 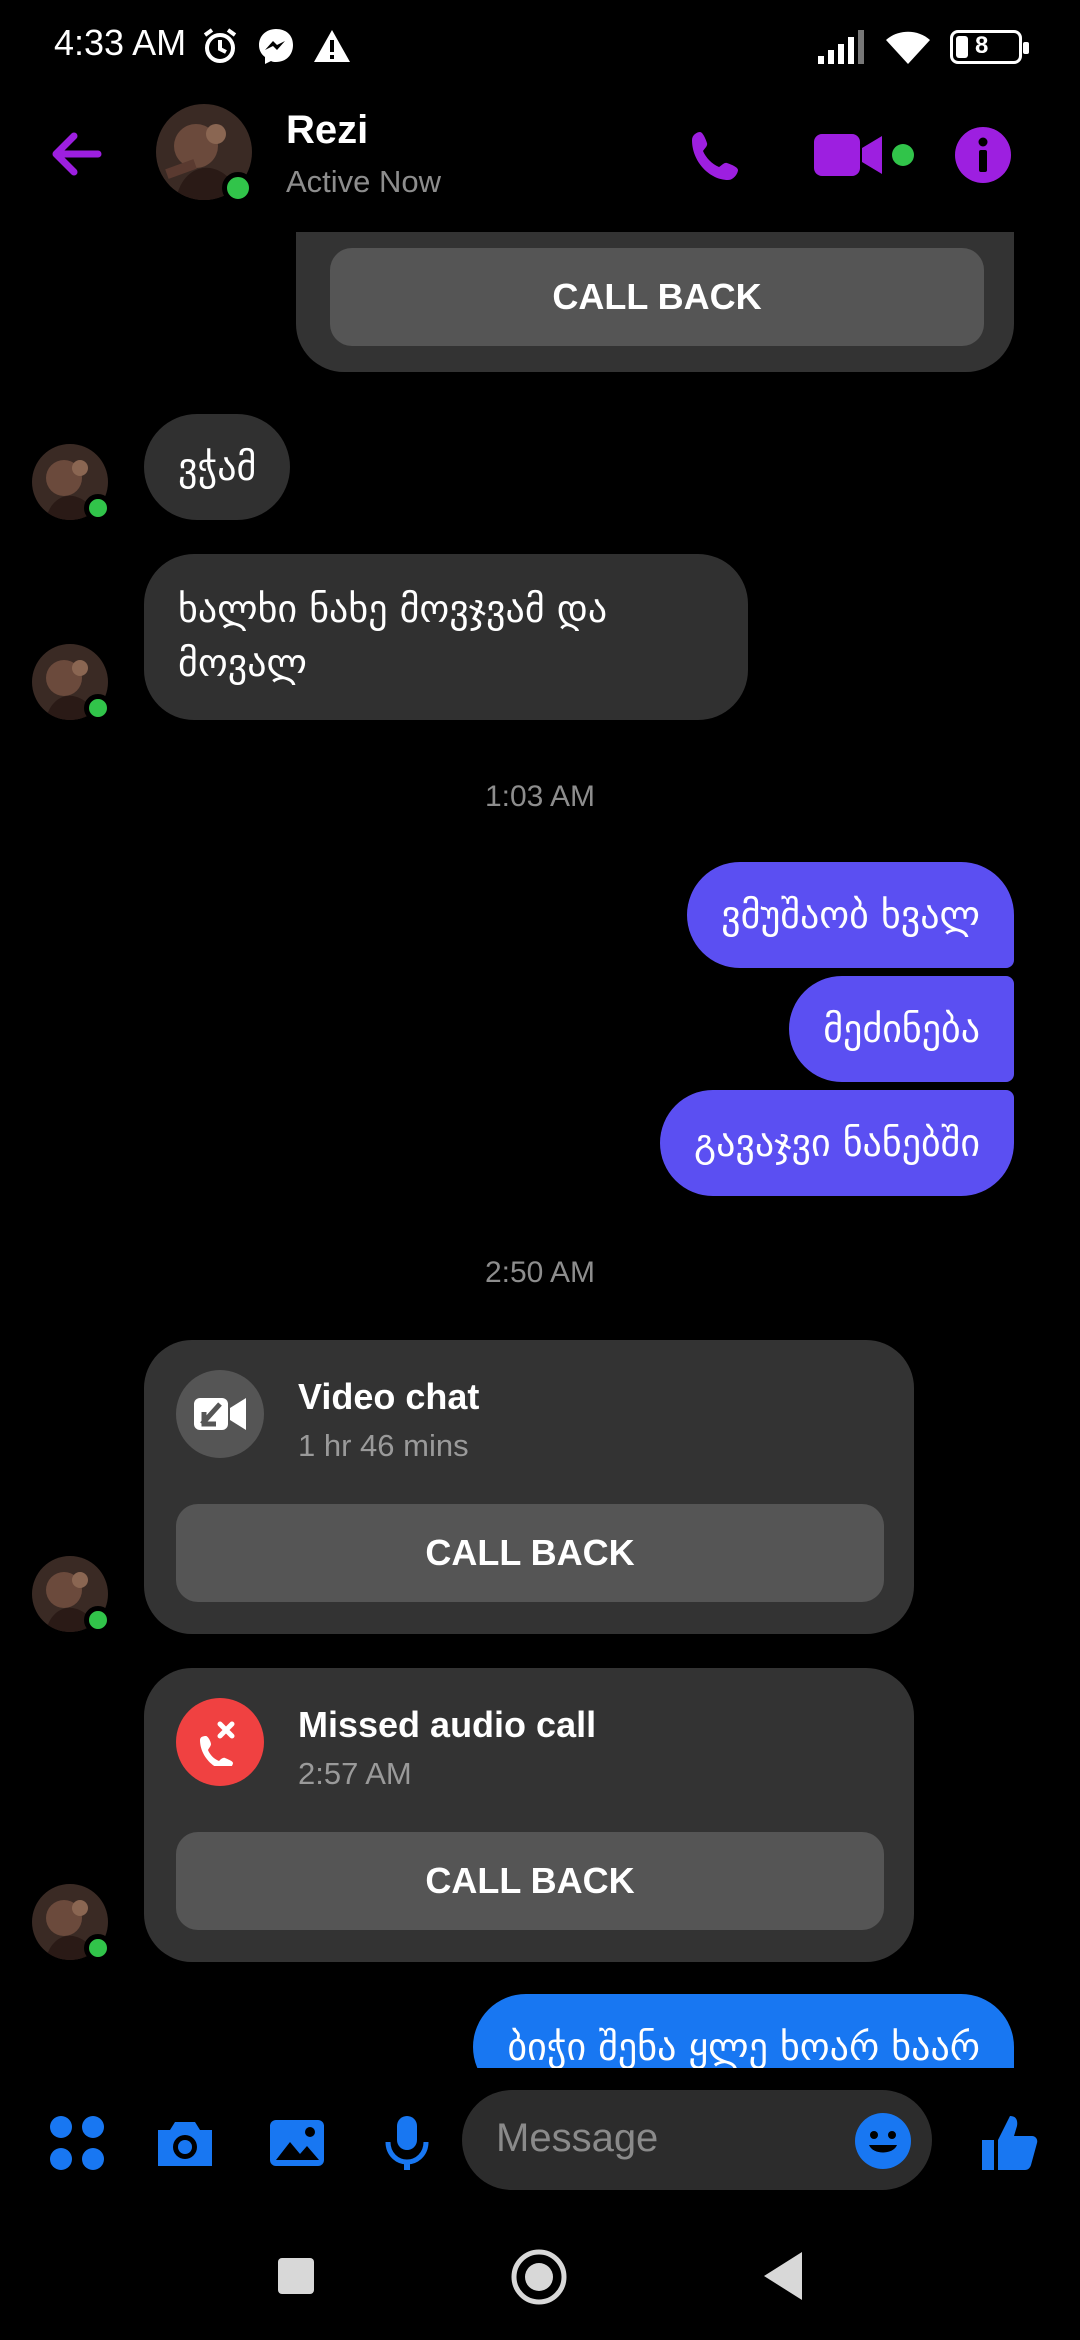 I want to click on message-text: გავაჯვი ნანებში, so click(x=837, y=1143).